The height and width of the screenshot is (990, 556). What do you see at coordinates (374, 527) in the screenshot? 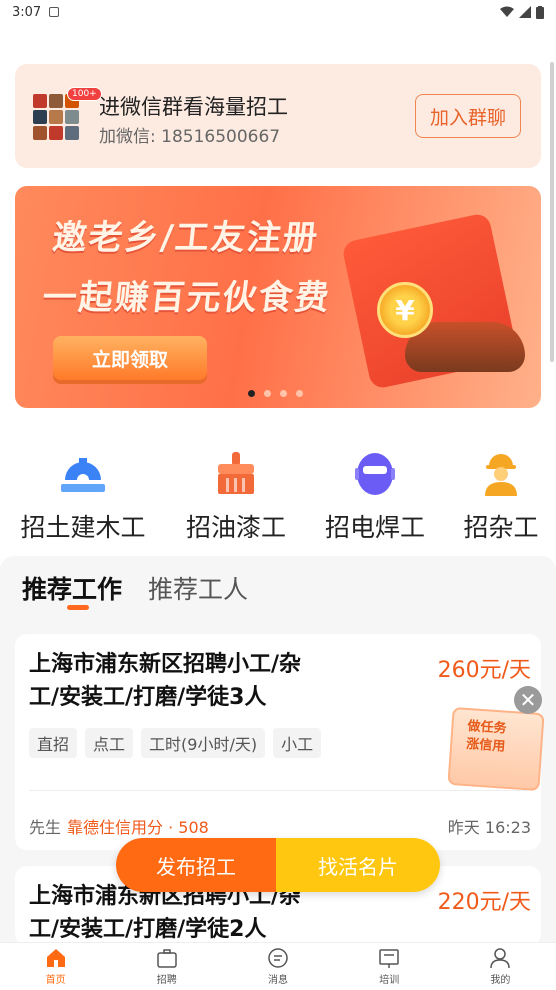
I see `category-label: 招电焊工` at bounding box center [374, 527].